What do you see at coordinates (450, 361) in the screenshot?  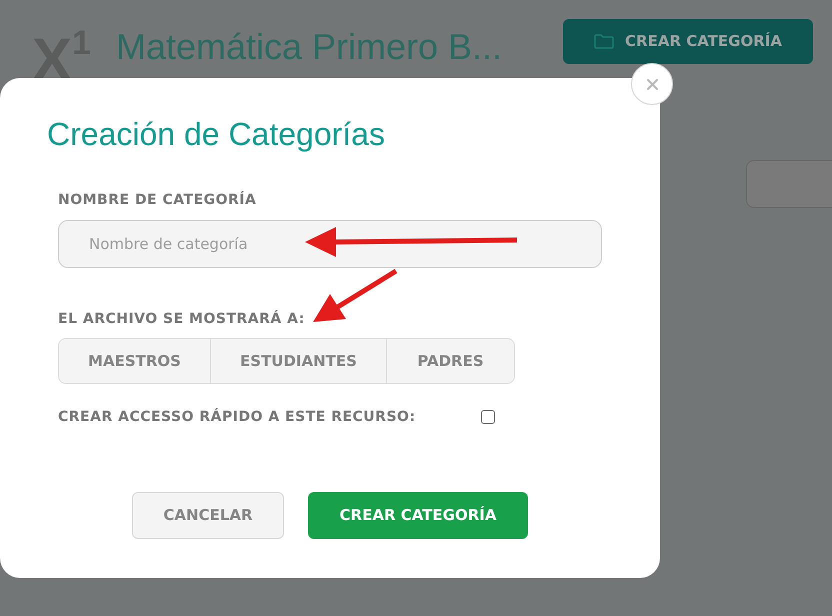 I see `audience-toggle: PADRES` at bounding box center [450, 361].